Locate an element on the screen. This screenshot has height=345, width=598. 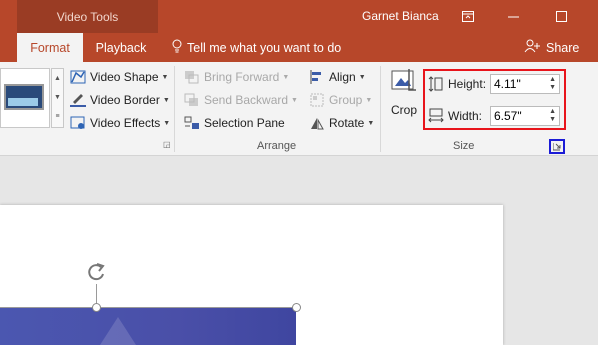
rotate-button: Rotate ▼ is located at coordinates (341, 123).